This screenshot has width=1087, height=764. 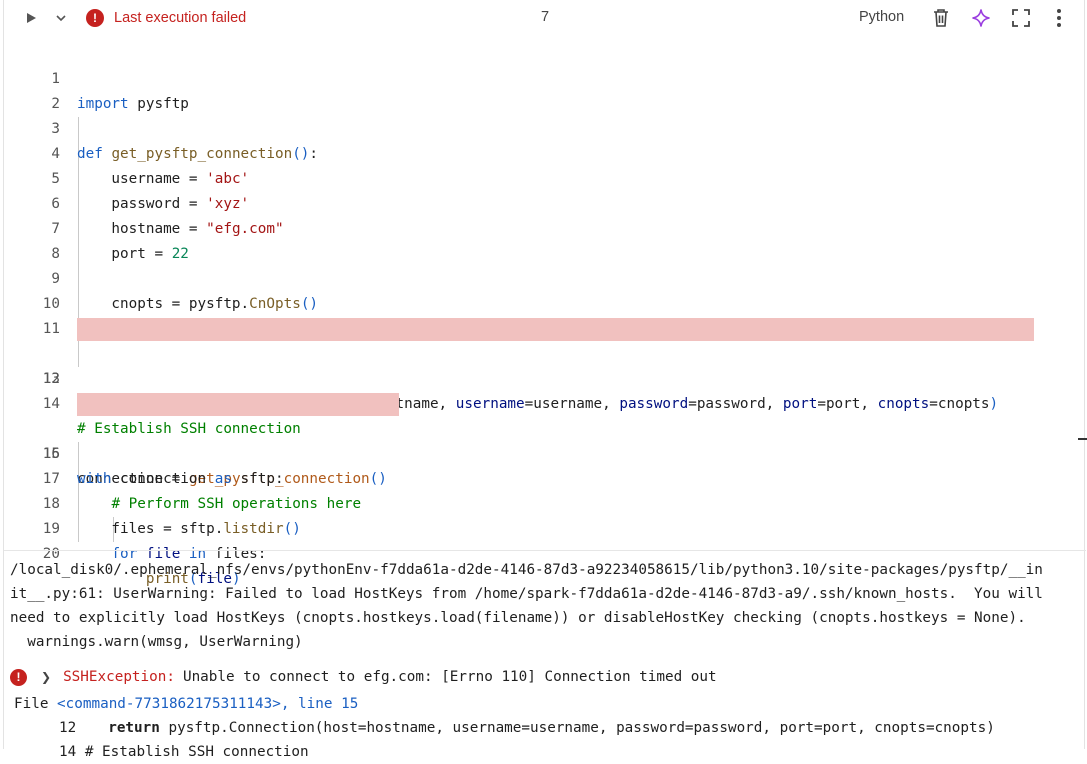 What do you see at coordinates (68, 728) in the screenshot?
I see `traceback-line-number: 12` at bounding box center [68, 728].